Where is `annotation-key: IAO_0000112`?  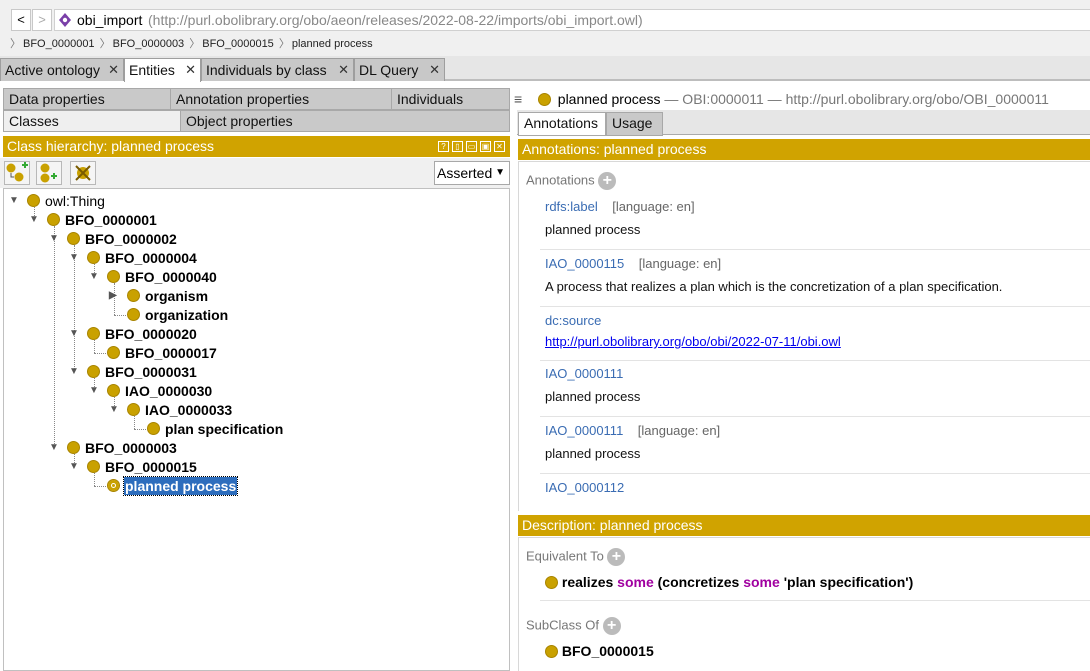 annotation-key: IAO_0000112 is located at coordinates (584, 487).